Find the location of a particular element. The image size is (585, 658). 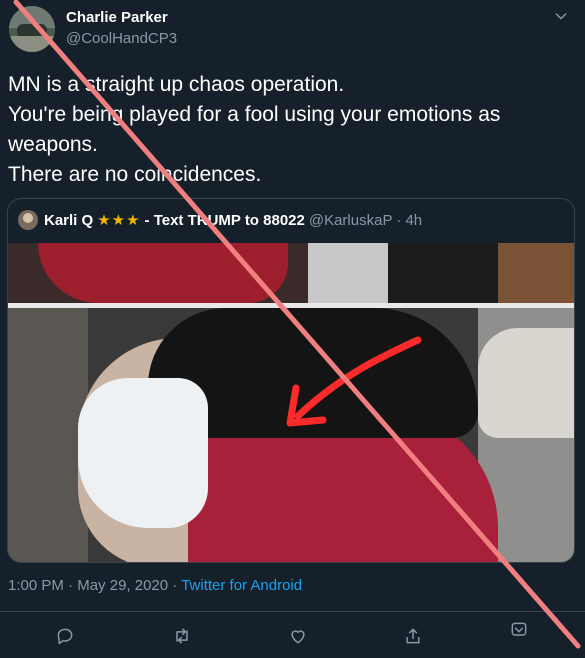

action-bar is located at coordinates (292, 636).